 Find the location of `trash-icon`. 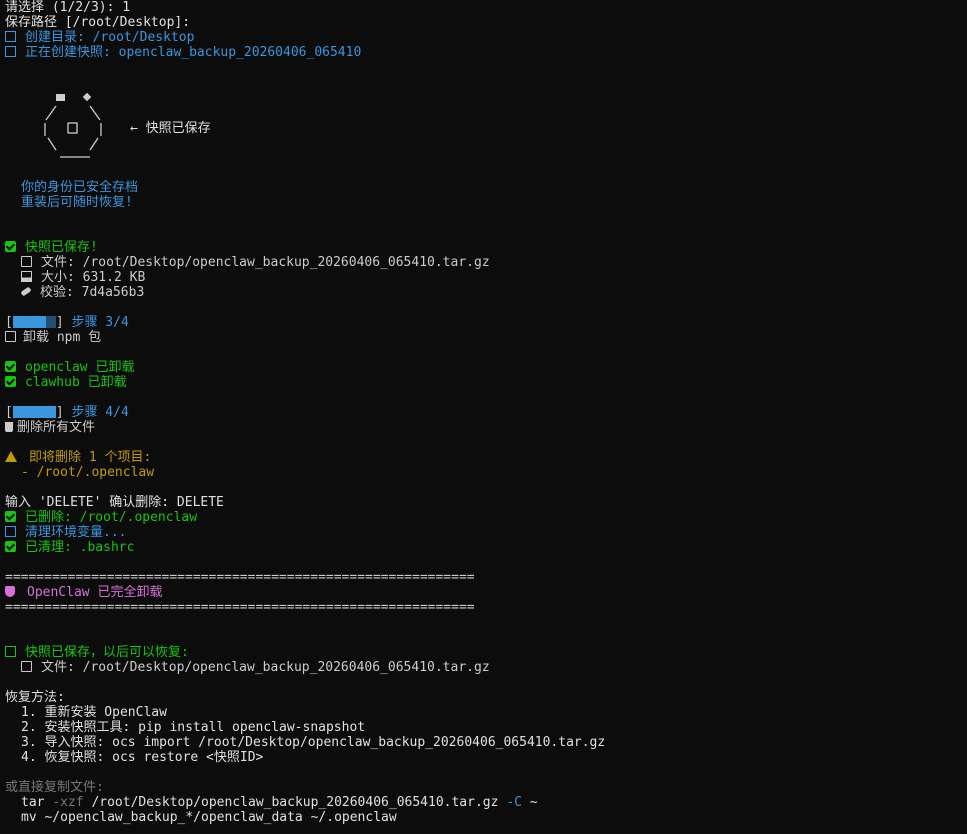

trash-icon is located at coordinates (9, 427).